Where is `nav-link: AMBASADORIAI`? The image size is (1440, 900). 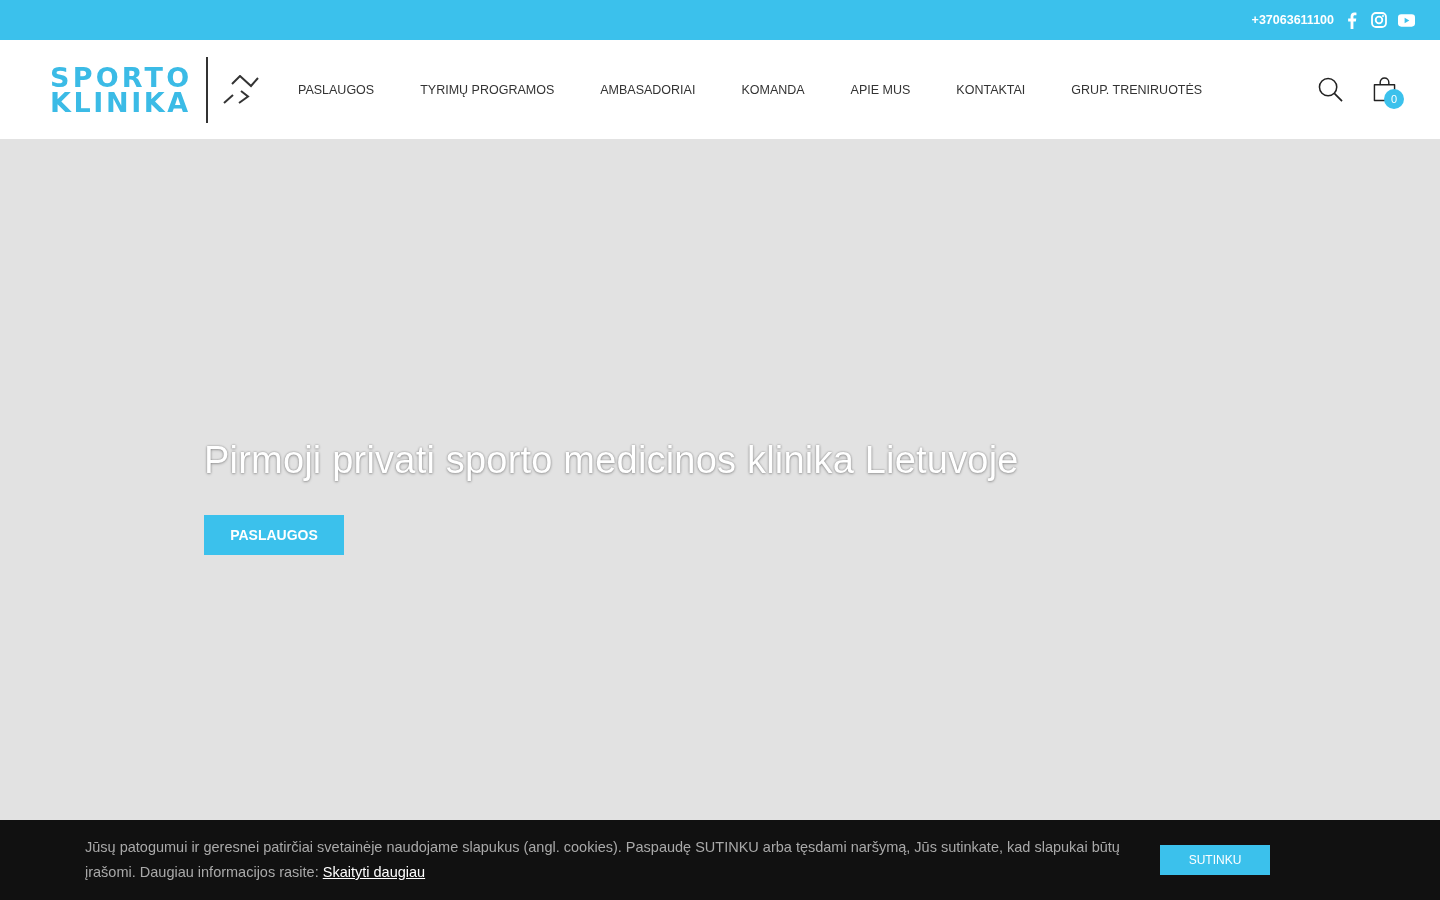 nav-link: AMBASADORIAI is located at coordinates (648, 89).